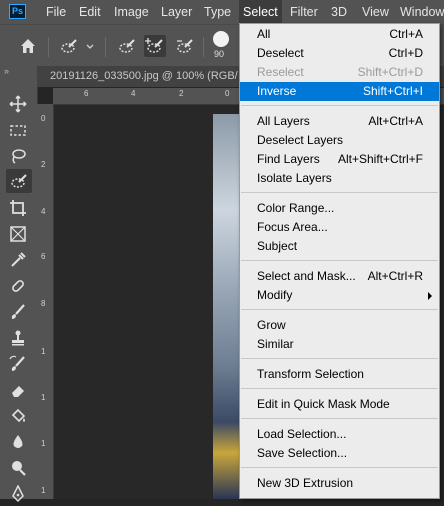 The image size is (444, 506). I want to click on ruler-label: 2, so click(181, 93).